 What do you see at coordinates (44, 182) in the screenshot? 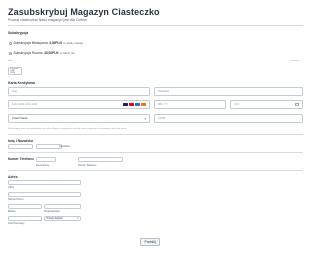
I see `street-input` at bounding box center [44, 182].